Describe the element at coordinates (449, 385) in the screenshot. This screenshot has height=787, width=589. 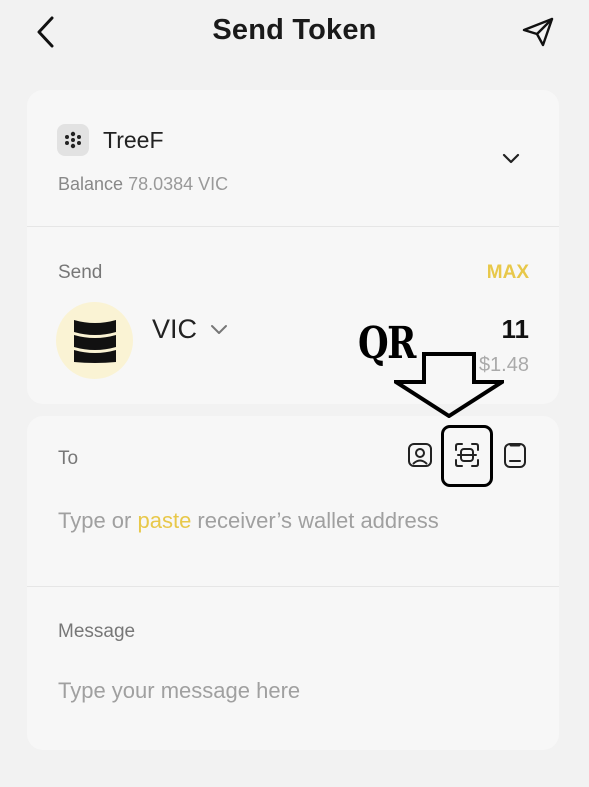
I see `down-arrow-icon` at that location.